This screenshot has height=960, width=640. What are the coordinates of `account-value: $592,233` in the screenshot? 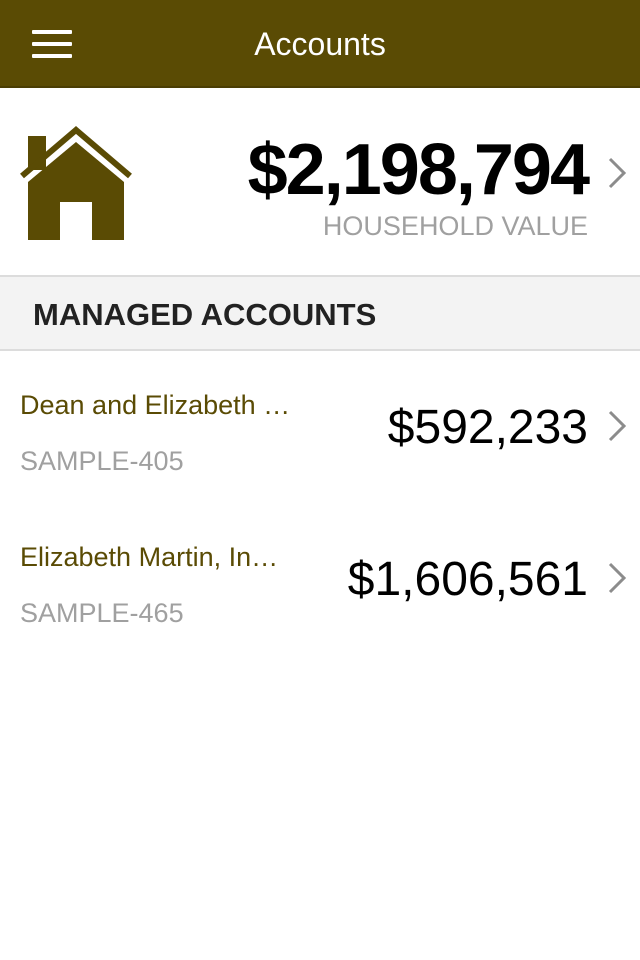 It's located at (487, 427).